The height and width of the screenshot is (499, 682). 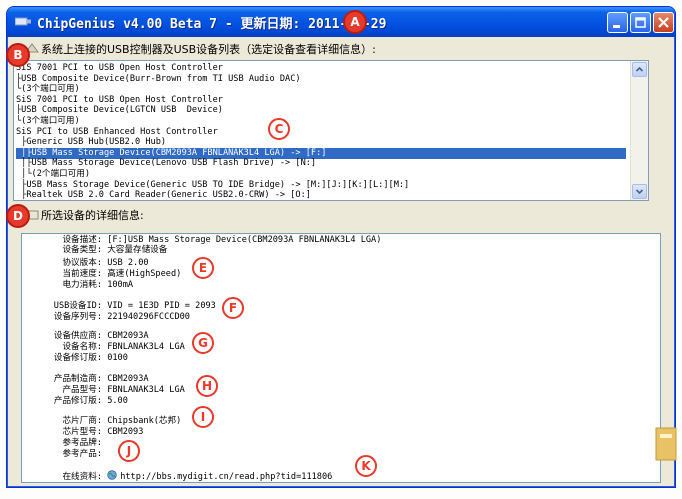 I want to click on device-list-scrollbar, so click(x=639, y=130).